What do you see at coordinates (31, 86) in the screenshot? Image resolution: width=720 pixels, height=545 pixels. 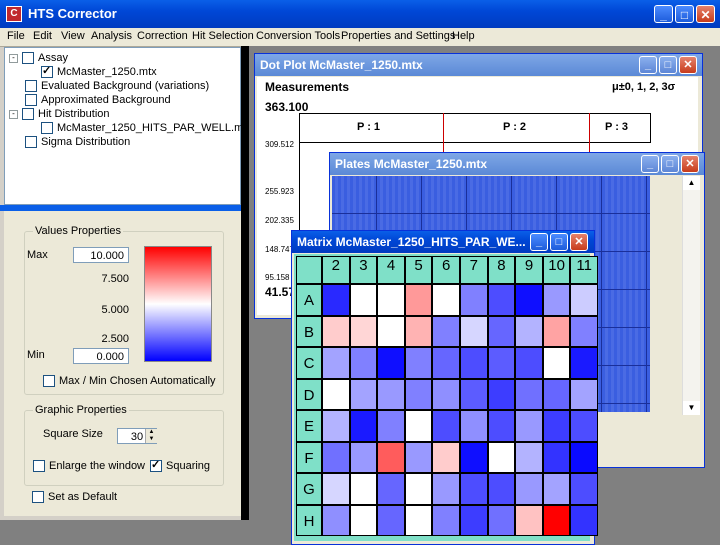 I see `evaluated-background-checkbox` at bounding box center [31, 86].